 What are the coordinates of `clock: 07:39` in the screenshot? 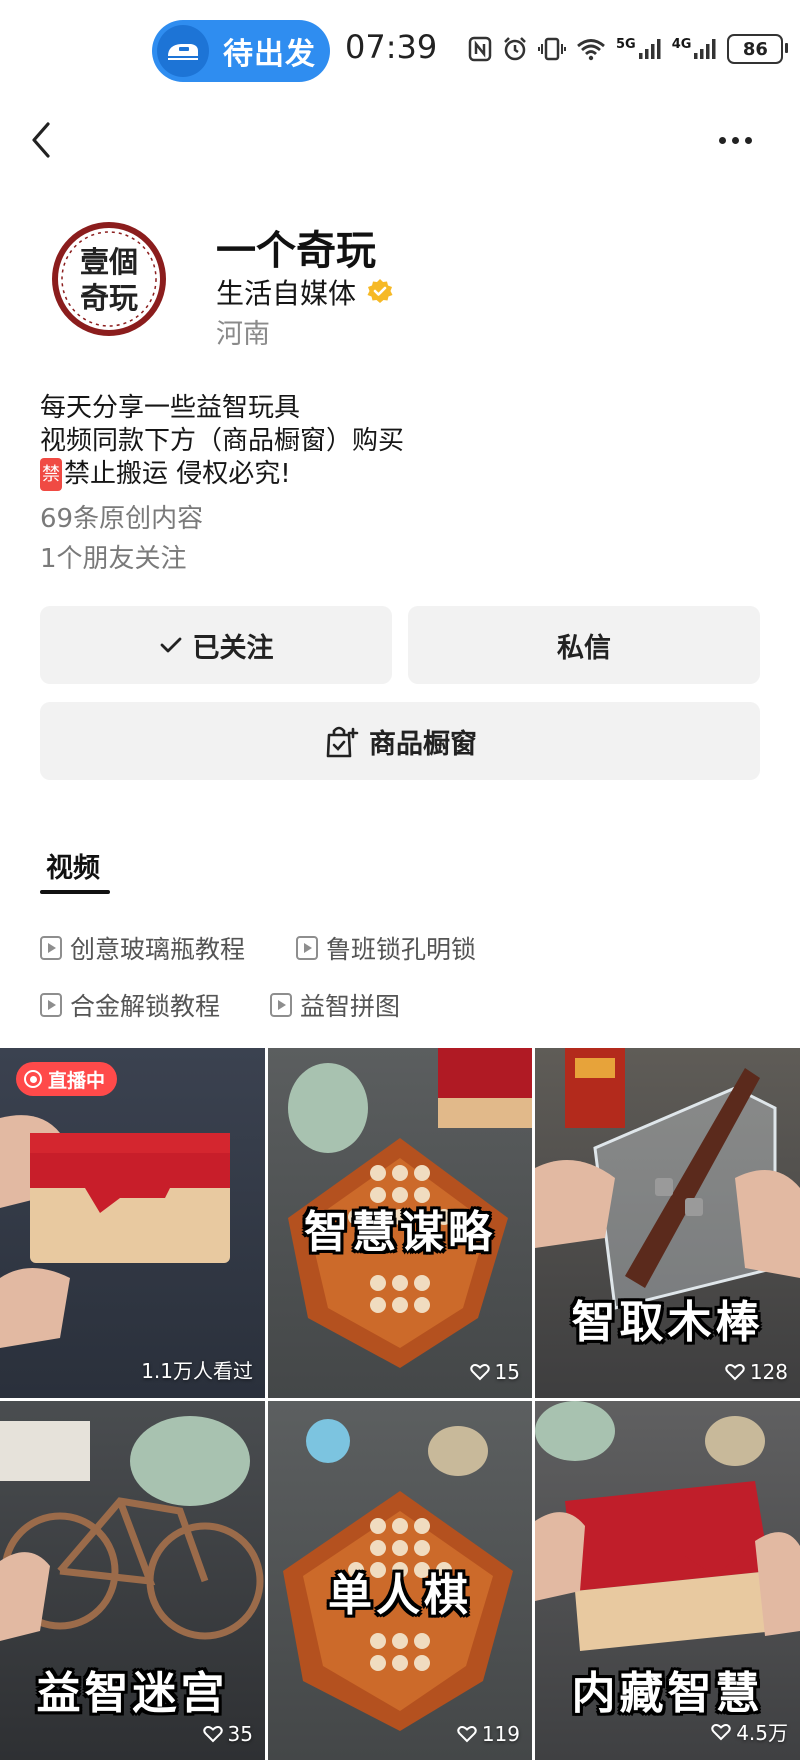 It's located at (391, 47).